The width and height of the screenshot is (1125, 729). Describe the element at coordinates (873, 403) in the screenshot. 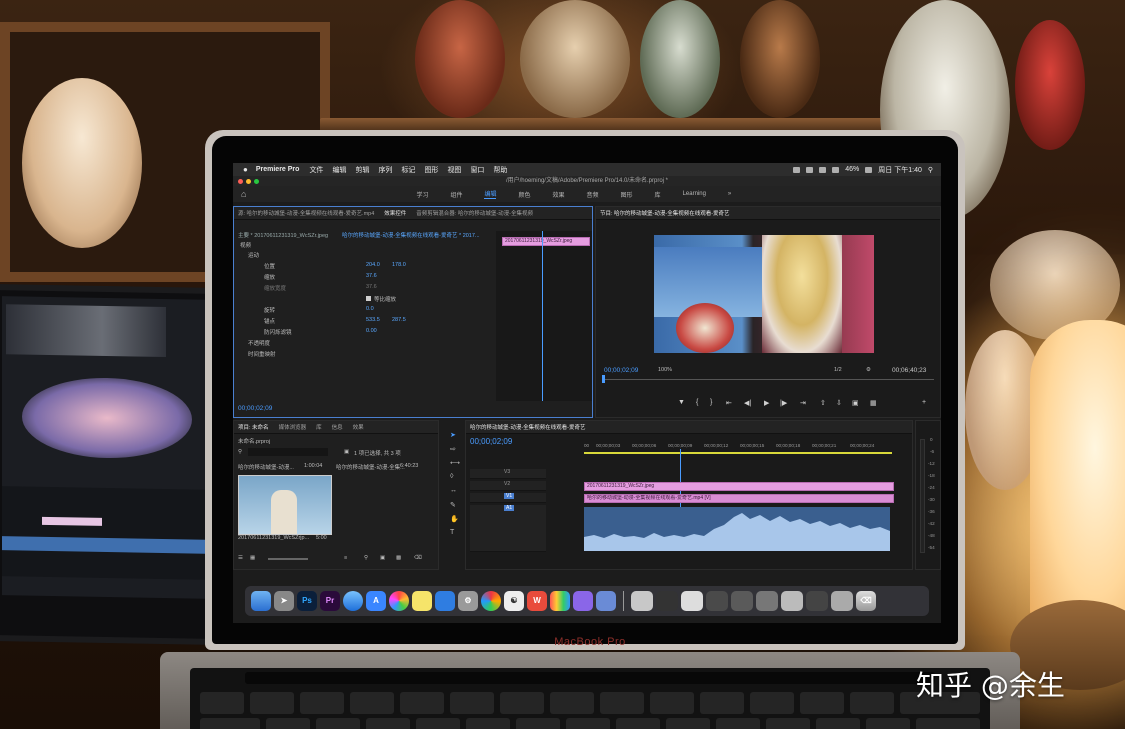

I see `settings-icon: ▦` at that location.